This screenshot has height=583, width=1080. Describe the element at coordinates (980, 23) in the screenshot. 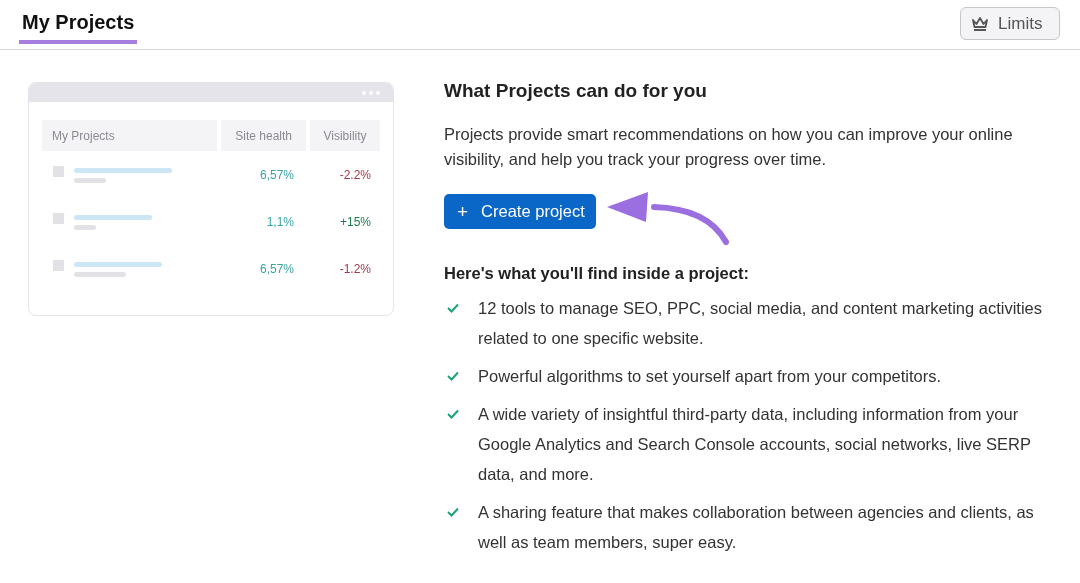

I see `crown-icon` at that location.